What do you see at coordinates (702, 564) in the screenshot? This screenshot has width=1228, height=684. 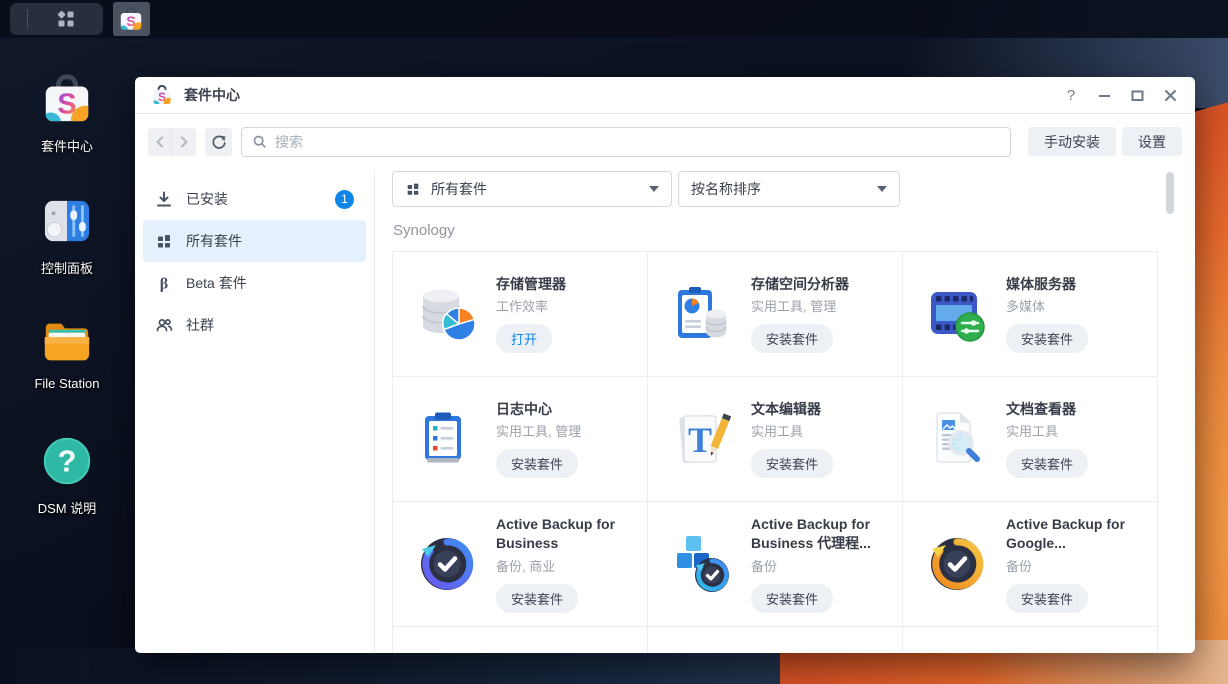 I see `abb-agent-icon` at bounding box center [702, 564].